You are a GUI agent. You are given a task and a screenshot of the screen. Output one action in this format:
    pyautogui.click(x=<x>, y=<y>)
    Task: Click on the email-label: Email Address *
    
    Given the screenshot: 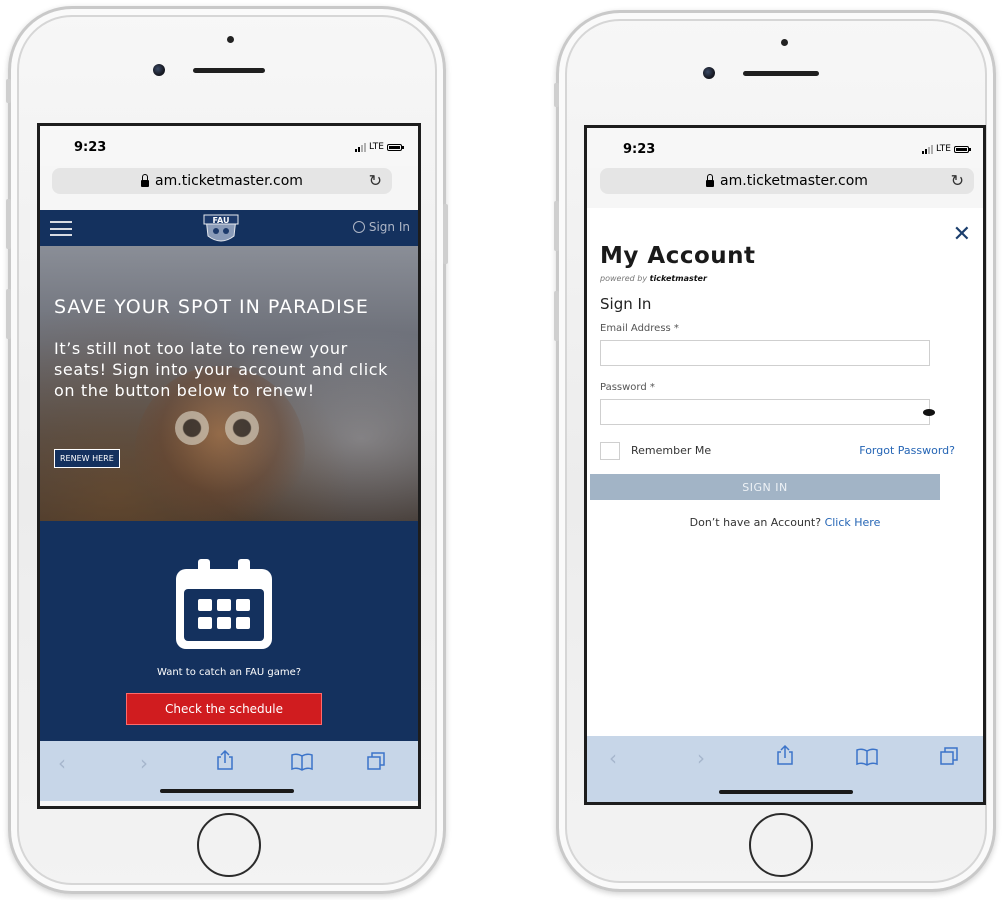 What is the action you would take?
    pyautogui.click(x=639, y=328)
    